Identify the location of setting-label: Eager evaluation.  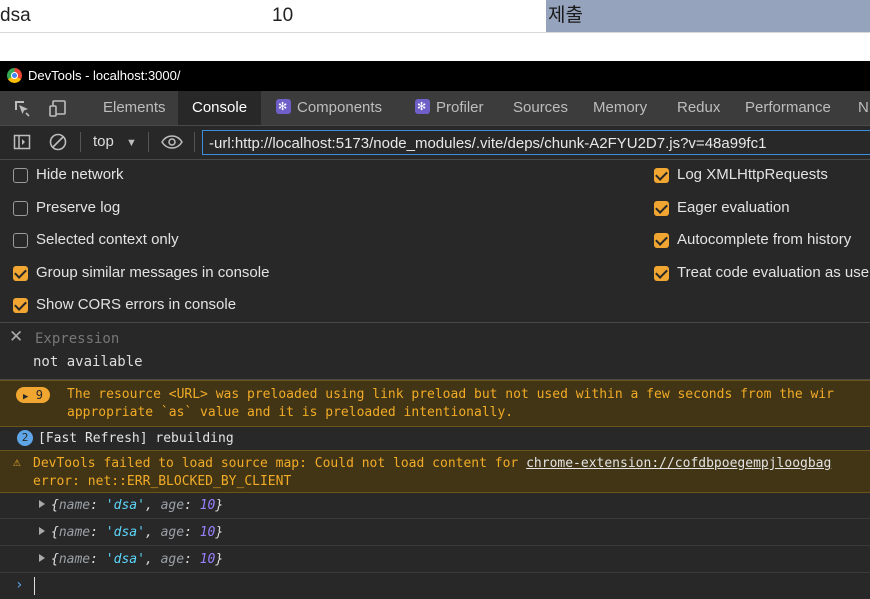
(733, 207).